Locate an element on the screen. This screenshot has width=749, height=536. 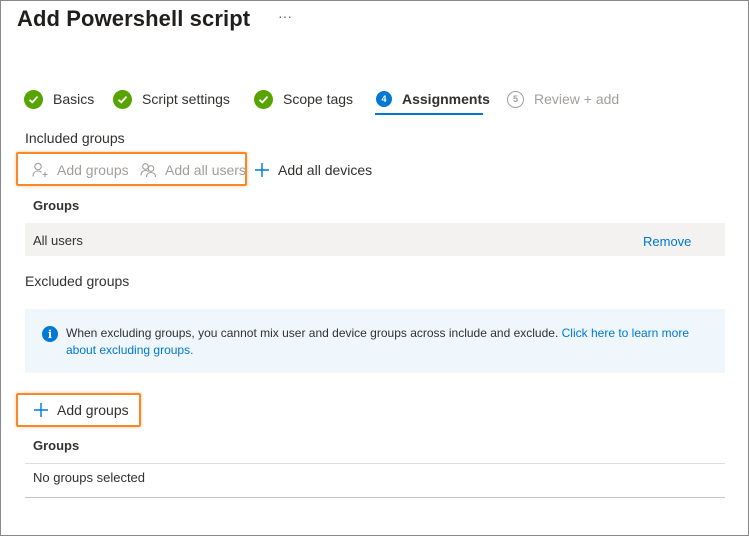
step-scope-tags: Scope tags is located at coordinates (303, 99).